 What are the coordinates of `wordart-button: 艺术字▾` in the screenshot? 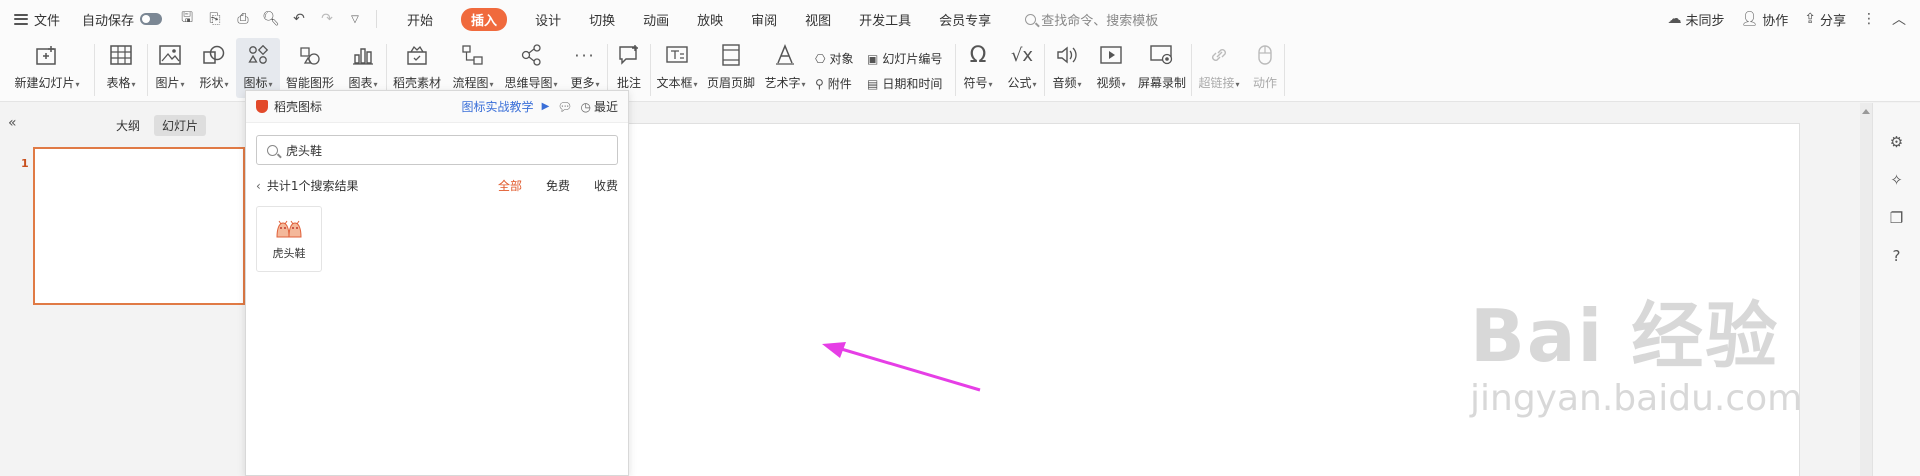 It's located at (785, 68).